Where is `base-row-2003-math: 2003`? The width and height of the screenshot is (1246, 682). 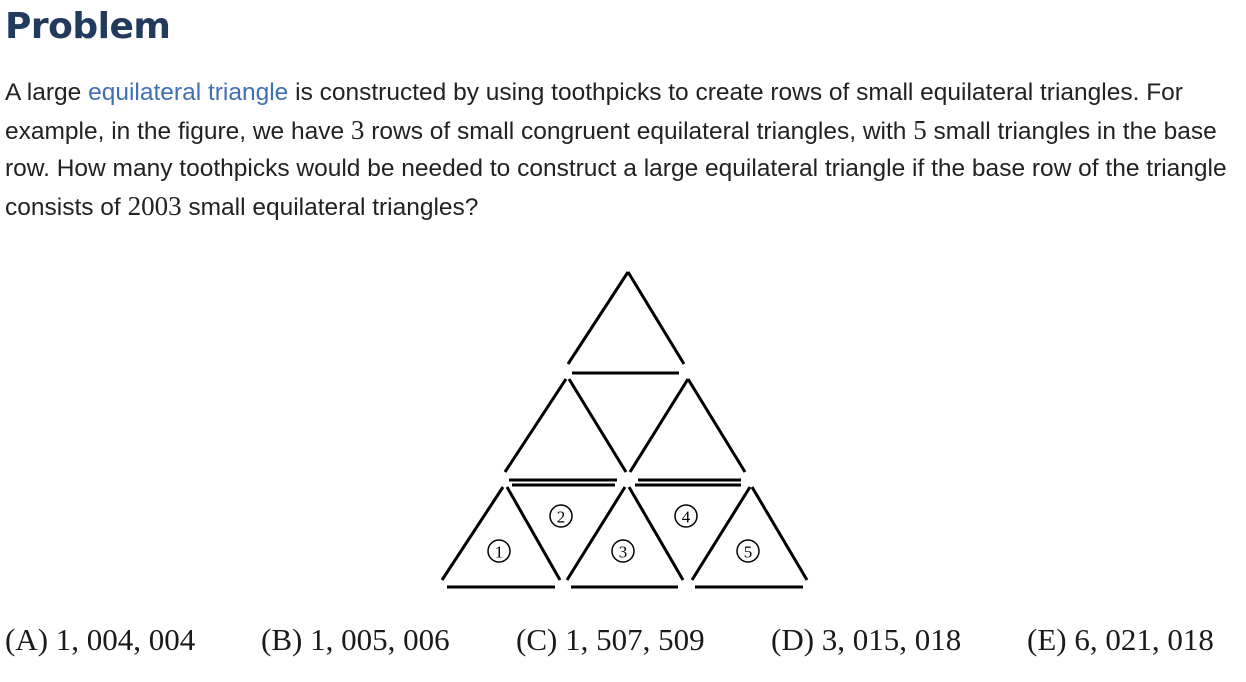 base-row-2003-math: 2003 is located at coordinates (154, 205).